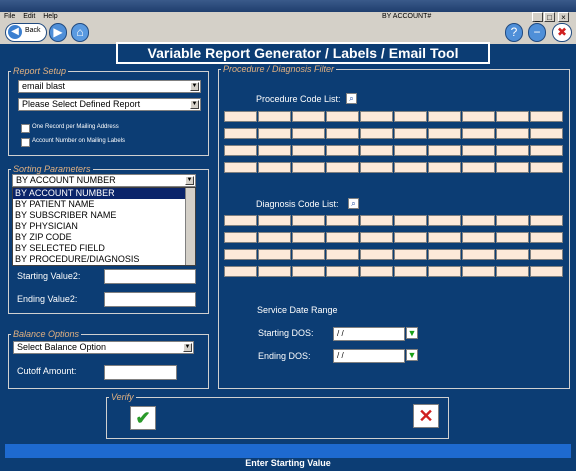 This screenshot has width=576, height=471. Describe the element at coordinates (103, 347) in the screenshot. I see `balance-select: Select Balance Option ▼` at that location.